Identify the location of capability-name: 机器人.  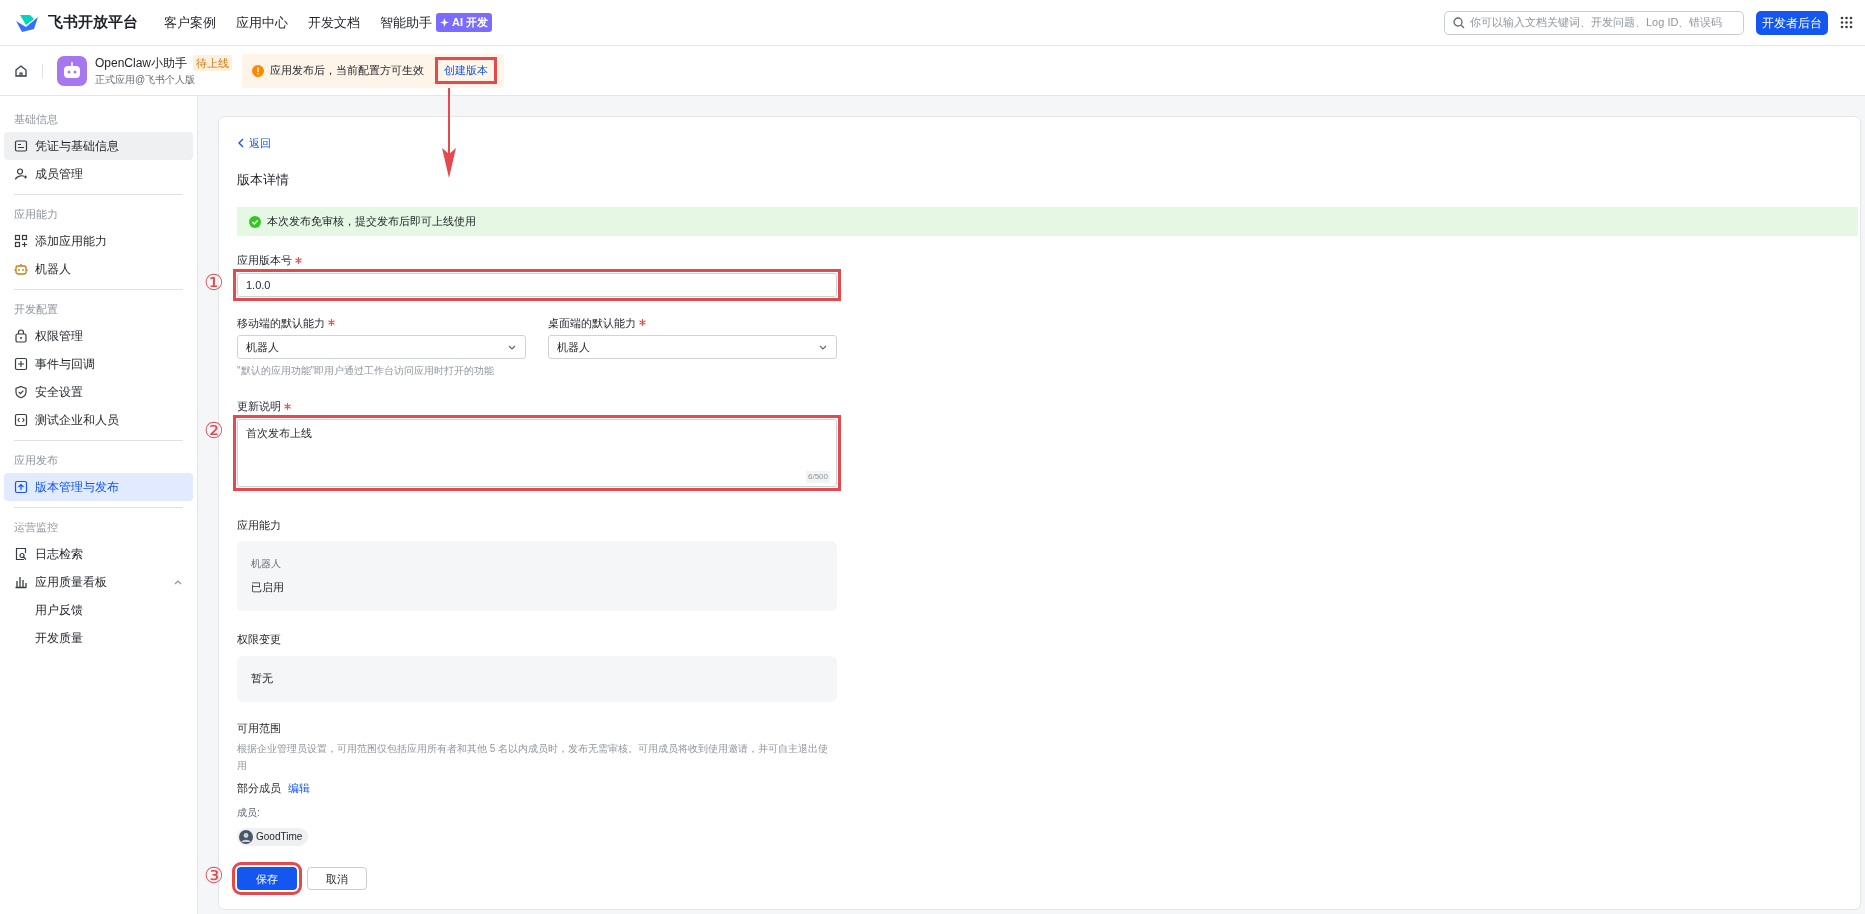
(266, 564).